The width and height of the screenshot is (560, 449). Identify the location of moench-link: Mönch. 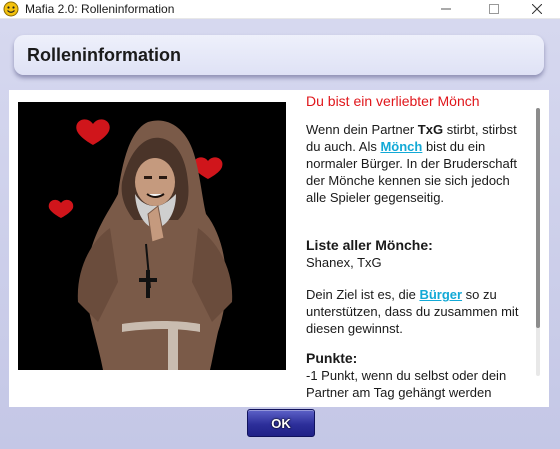
(401, 146).